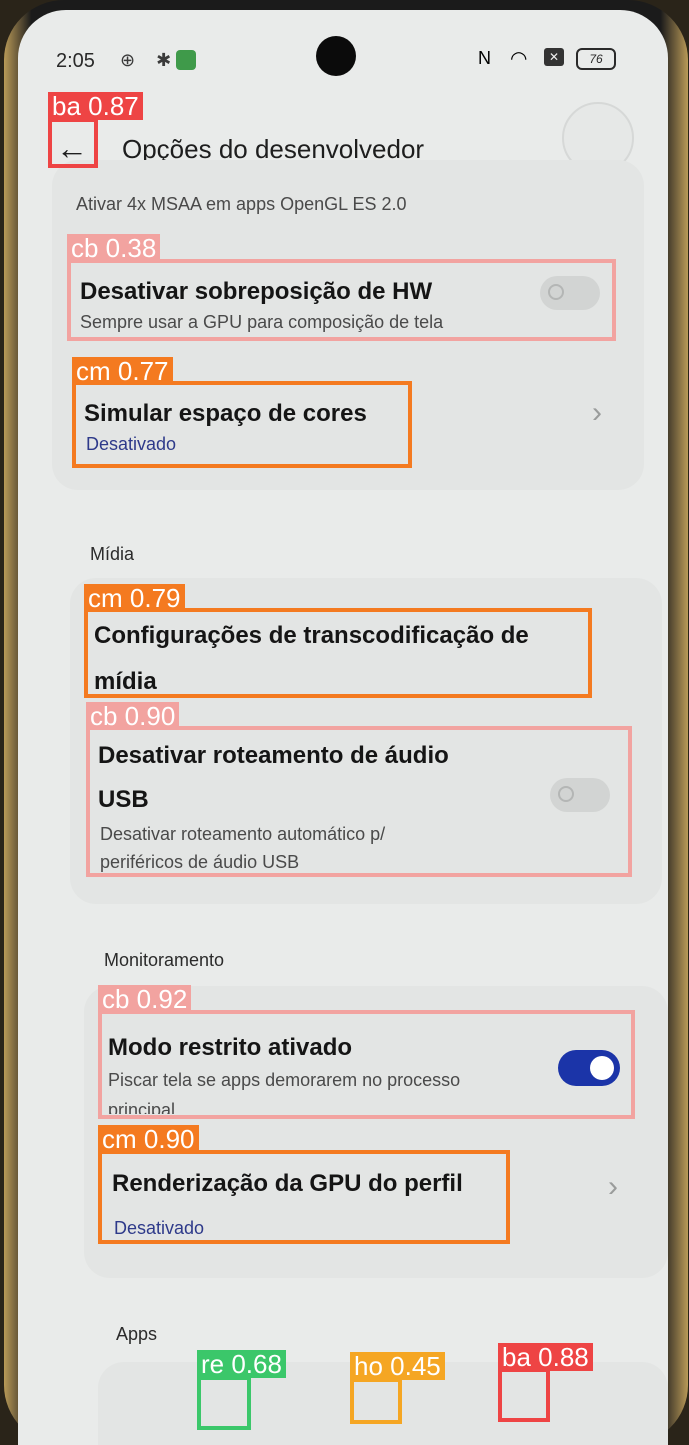 This screenshot has width=689, height=1445. What do you see at coordinates (397, 1366) in the screenshot?
I see `detection-label: ho 0.45` at bounding box center [397, 1366].